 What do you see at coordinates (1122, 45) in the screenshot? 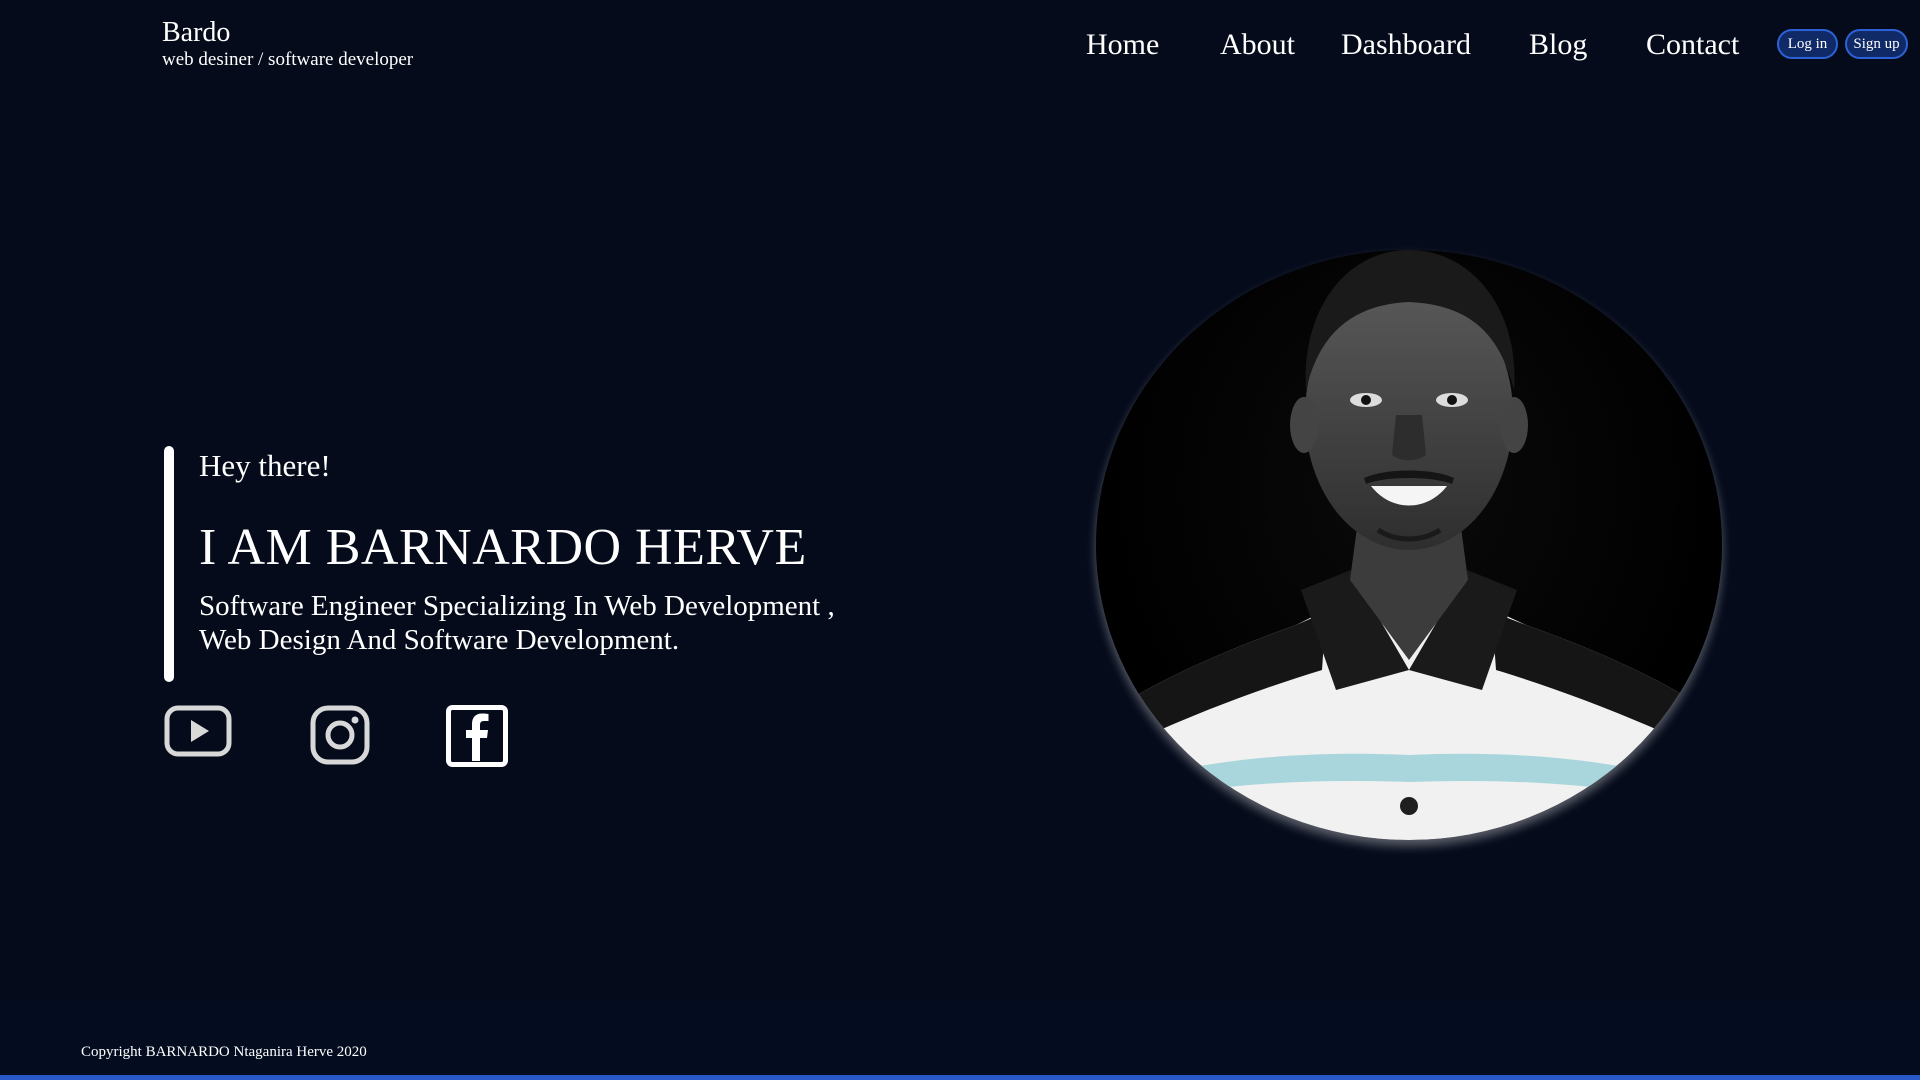
I see `nav-home: Home` at bounding box center [1122, 45].